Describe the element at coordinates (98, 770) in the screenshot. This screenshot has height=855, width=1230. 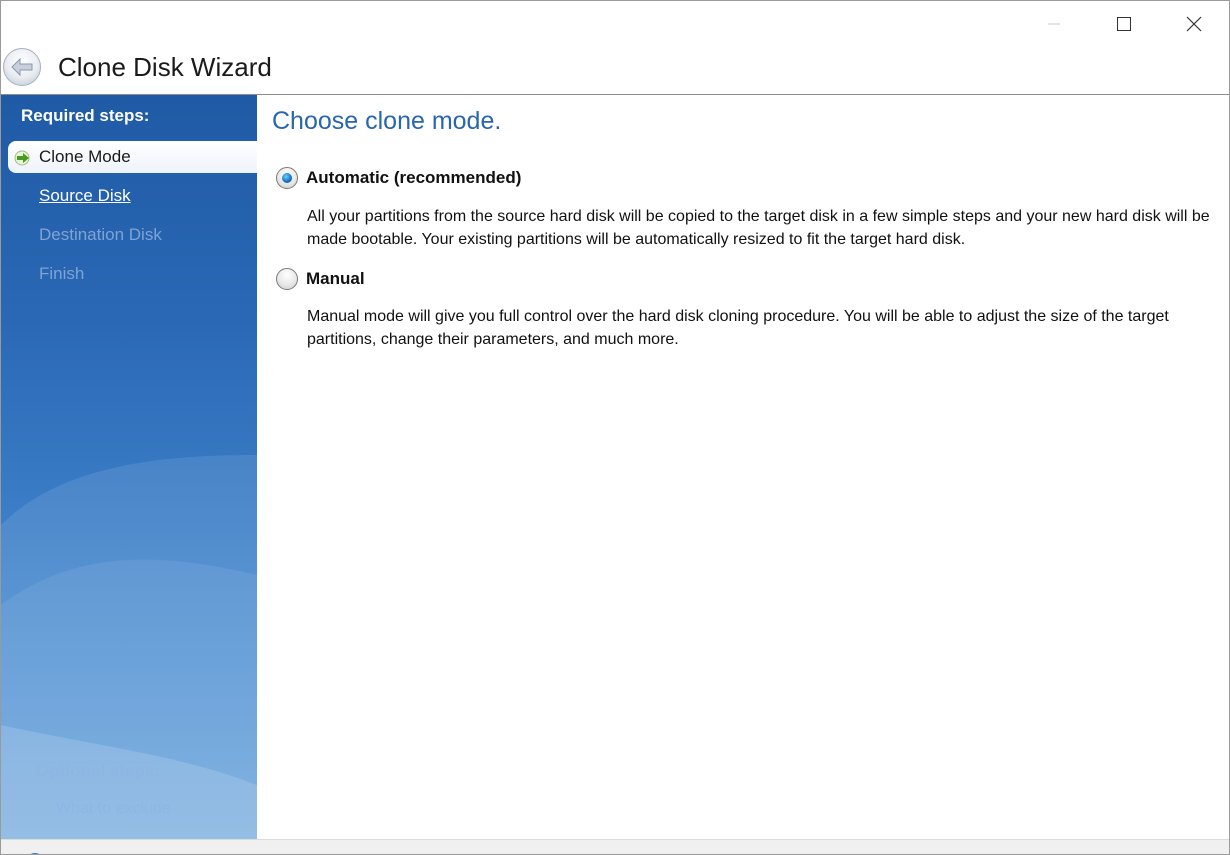
I see `optional-steps-heading: Optional steps:` at that location.